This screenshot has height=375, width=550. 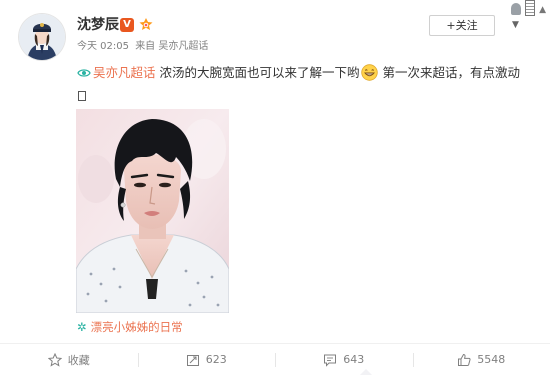 What do you see at coordinates (462, 25) in the screenshot?
I see `follow-button: +关注` at bounding box center [462, 25].